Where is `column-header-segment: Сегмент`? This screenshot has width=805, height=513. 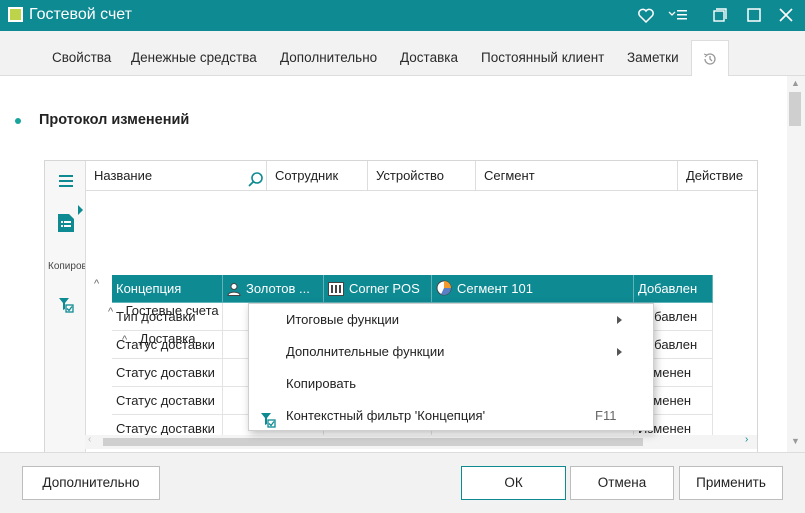 column-header-segment: Сегмент is located at coordinates (577, 176).